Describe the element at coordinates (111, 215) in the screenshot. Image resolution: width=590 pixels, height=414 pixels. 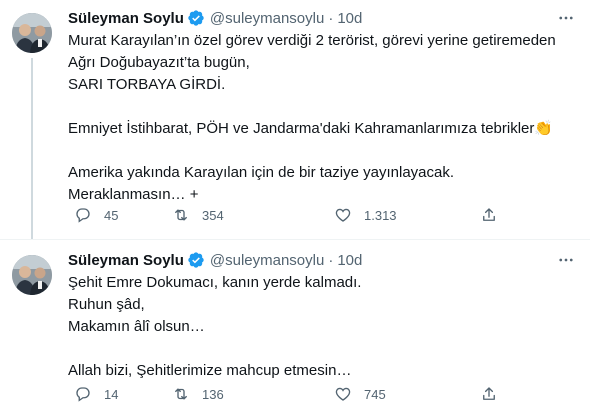
I see `reply-count: 45` at that location.